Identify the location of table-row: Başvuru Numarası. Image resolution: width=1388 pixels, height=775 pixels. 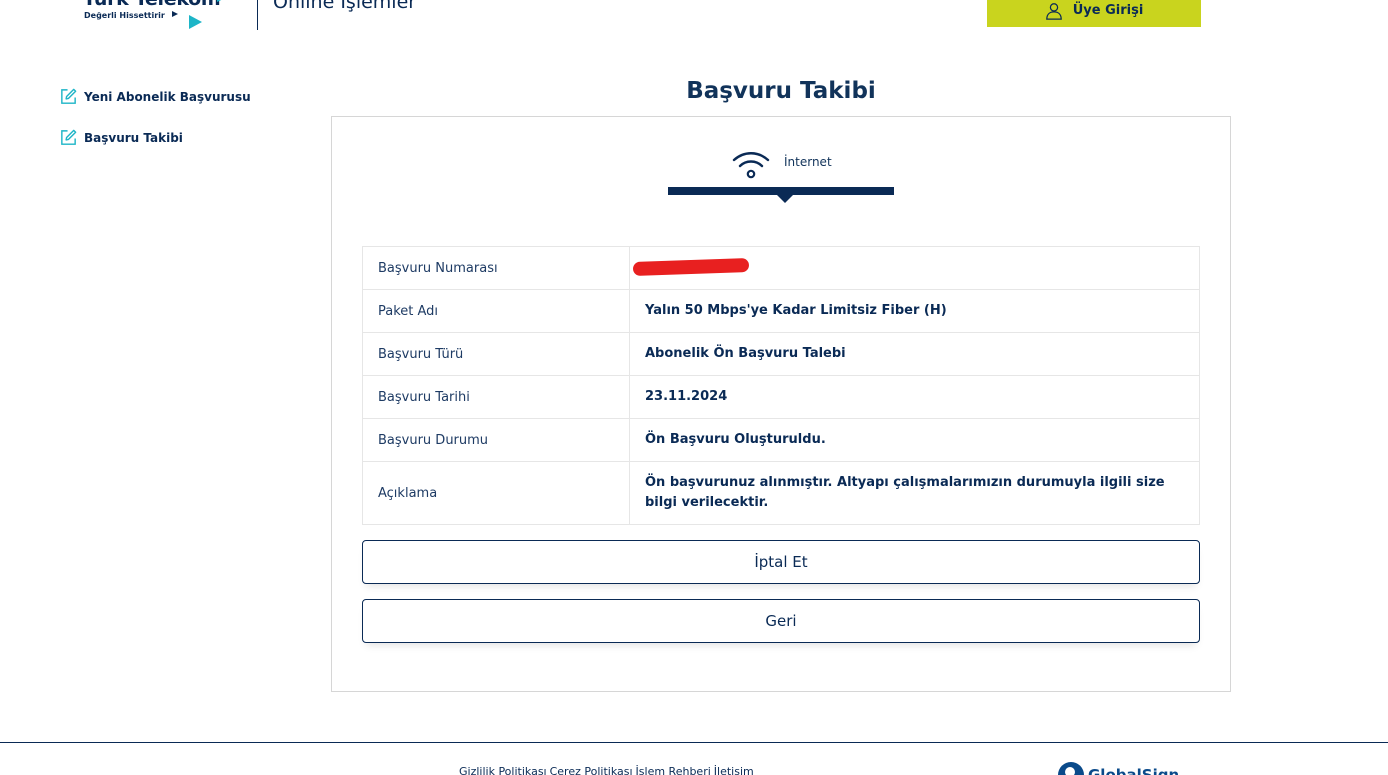
(781, 268).